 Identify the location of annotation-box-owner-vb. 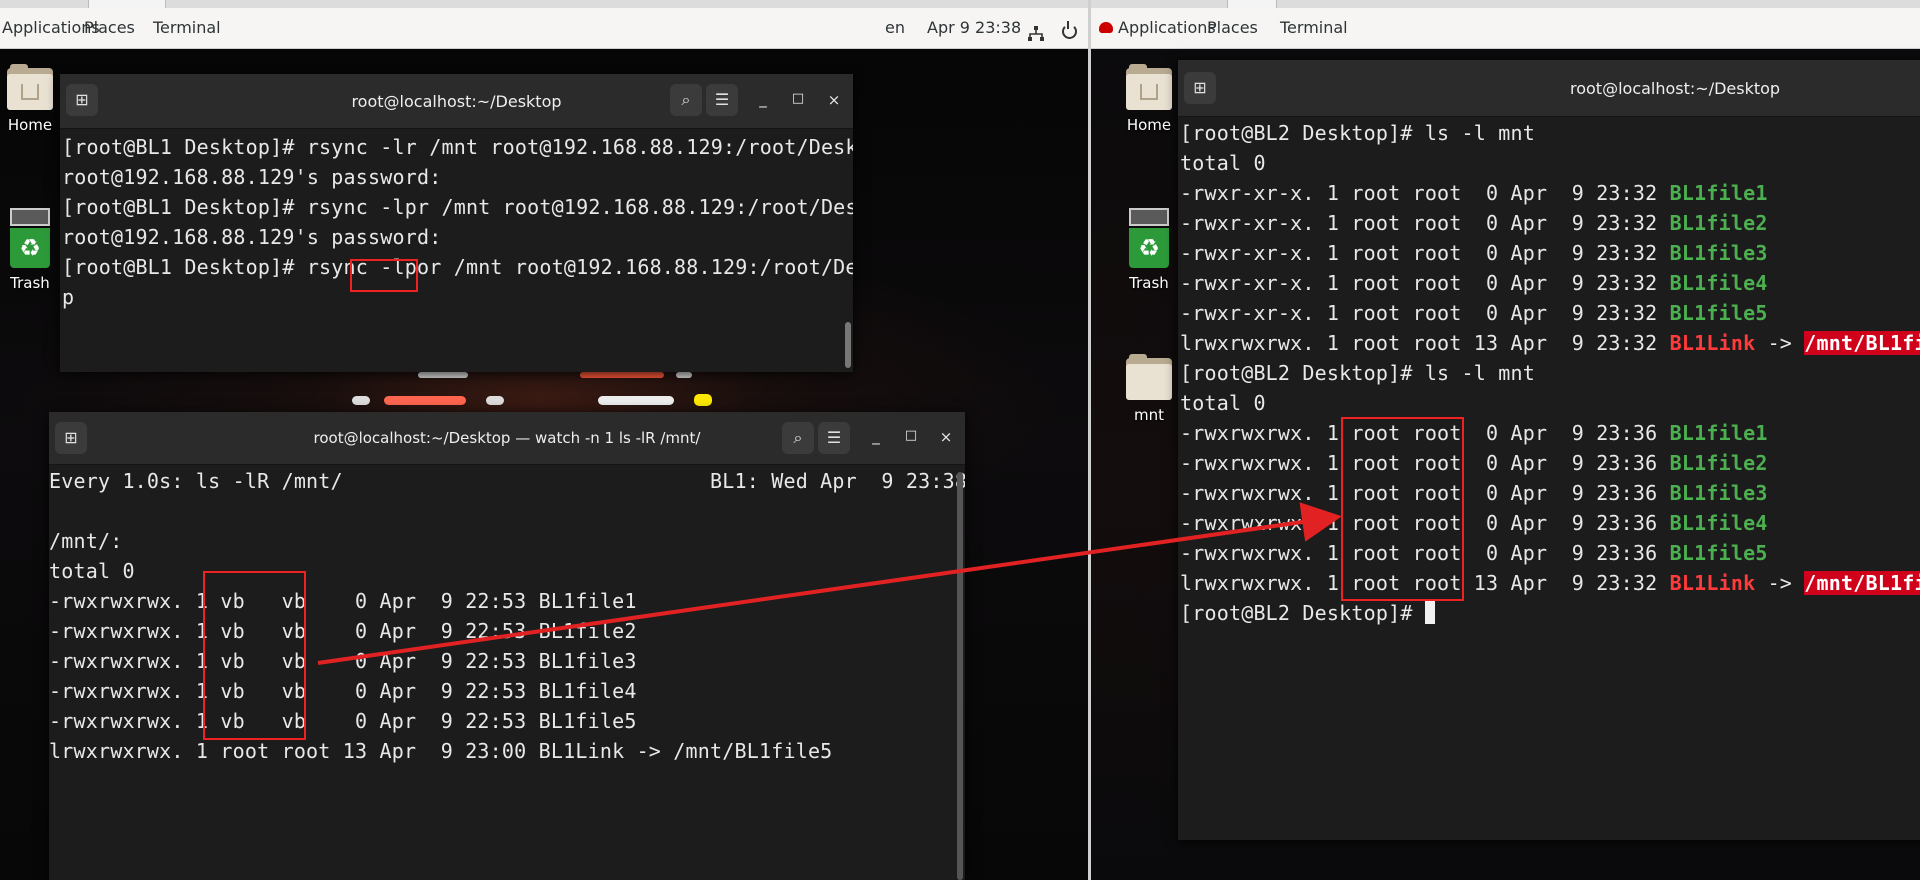
(254, 655).